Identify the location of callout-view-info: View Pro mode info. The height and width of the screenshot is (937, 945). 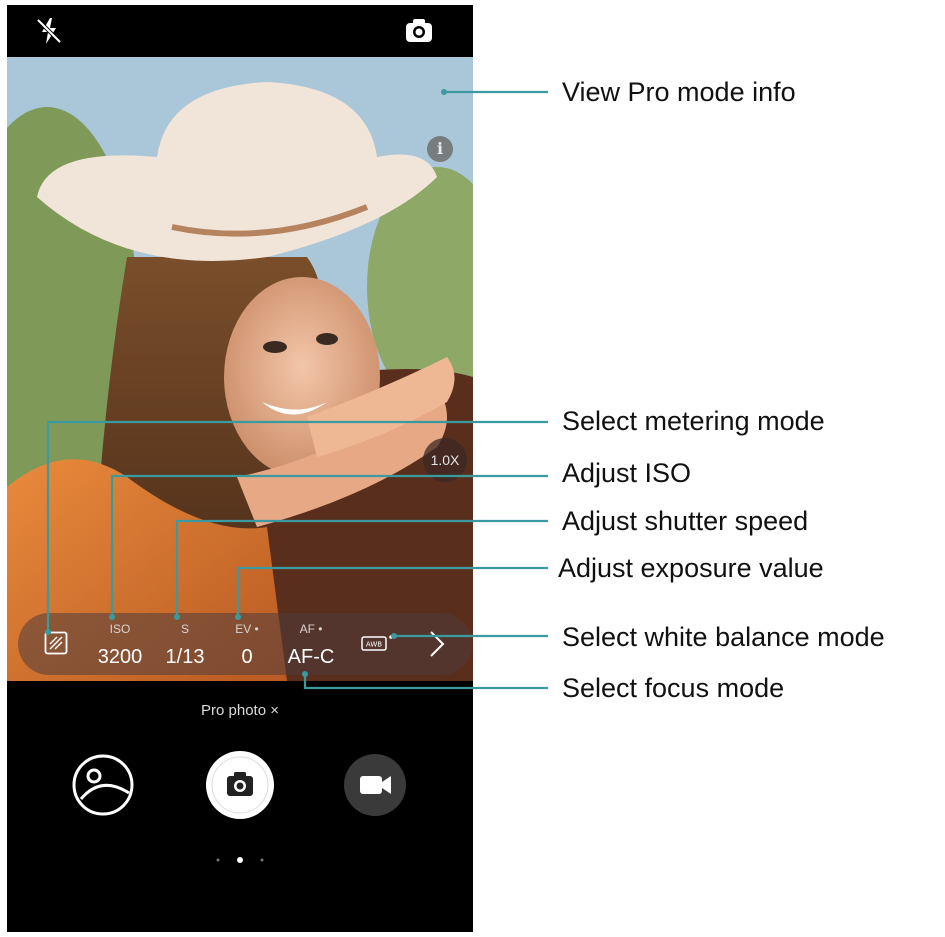
(679, 92).